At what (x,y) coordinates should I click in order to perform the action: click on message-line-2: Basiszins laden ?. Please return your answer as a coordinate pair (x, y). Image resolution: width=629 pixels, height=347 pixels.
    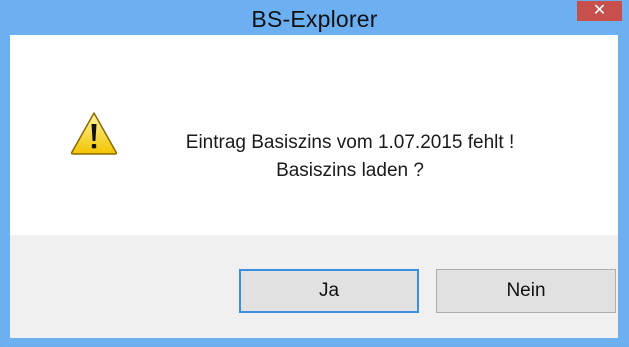
    Looking at the image, I should click on (350, 170).